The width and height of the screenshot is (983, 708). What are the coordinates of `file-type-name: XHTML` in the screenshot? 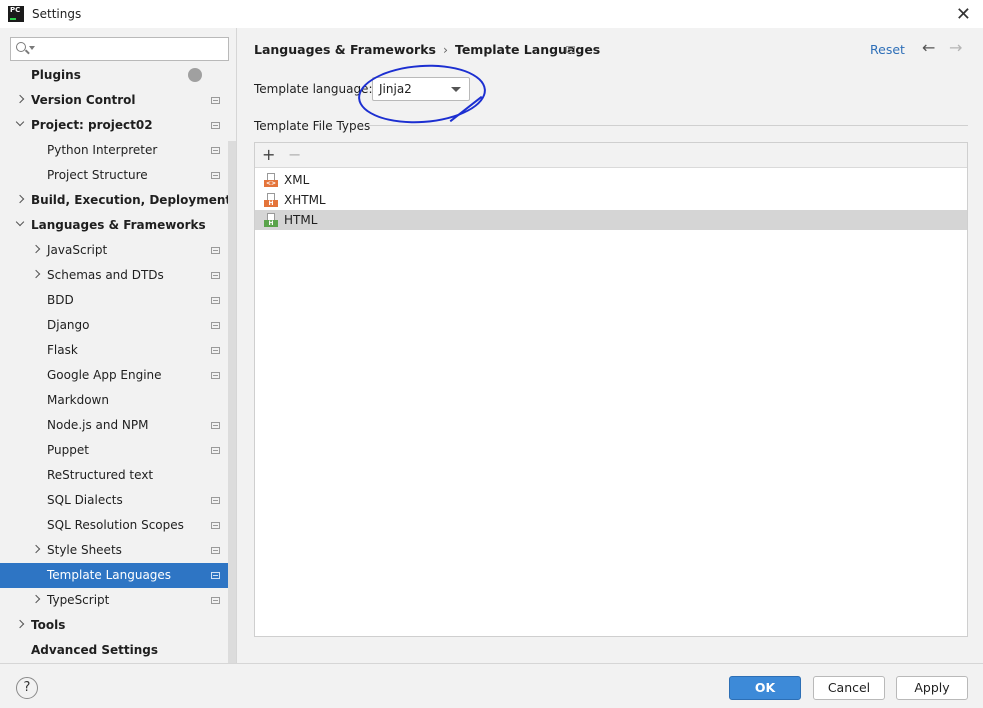 It's located at (305, 200).